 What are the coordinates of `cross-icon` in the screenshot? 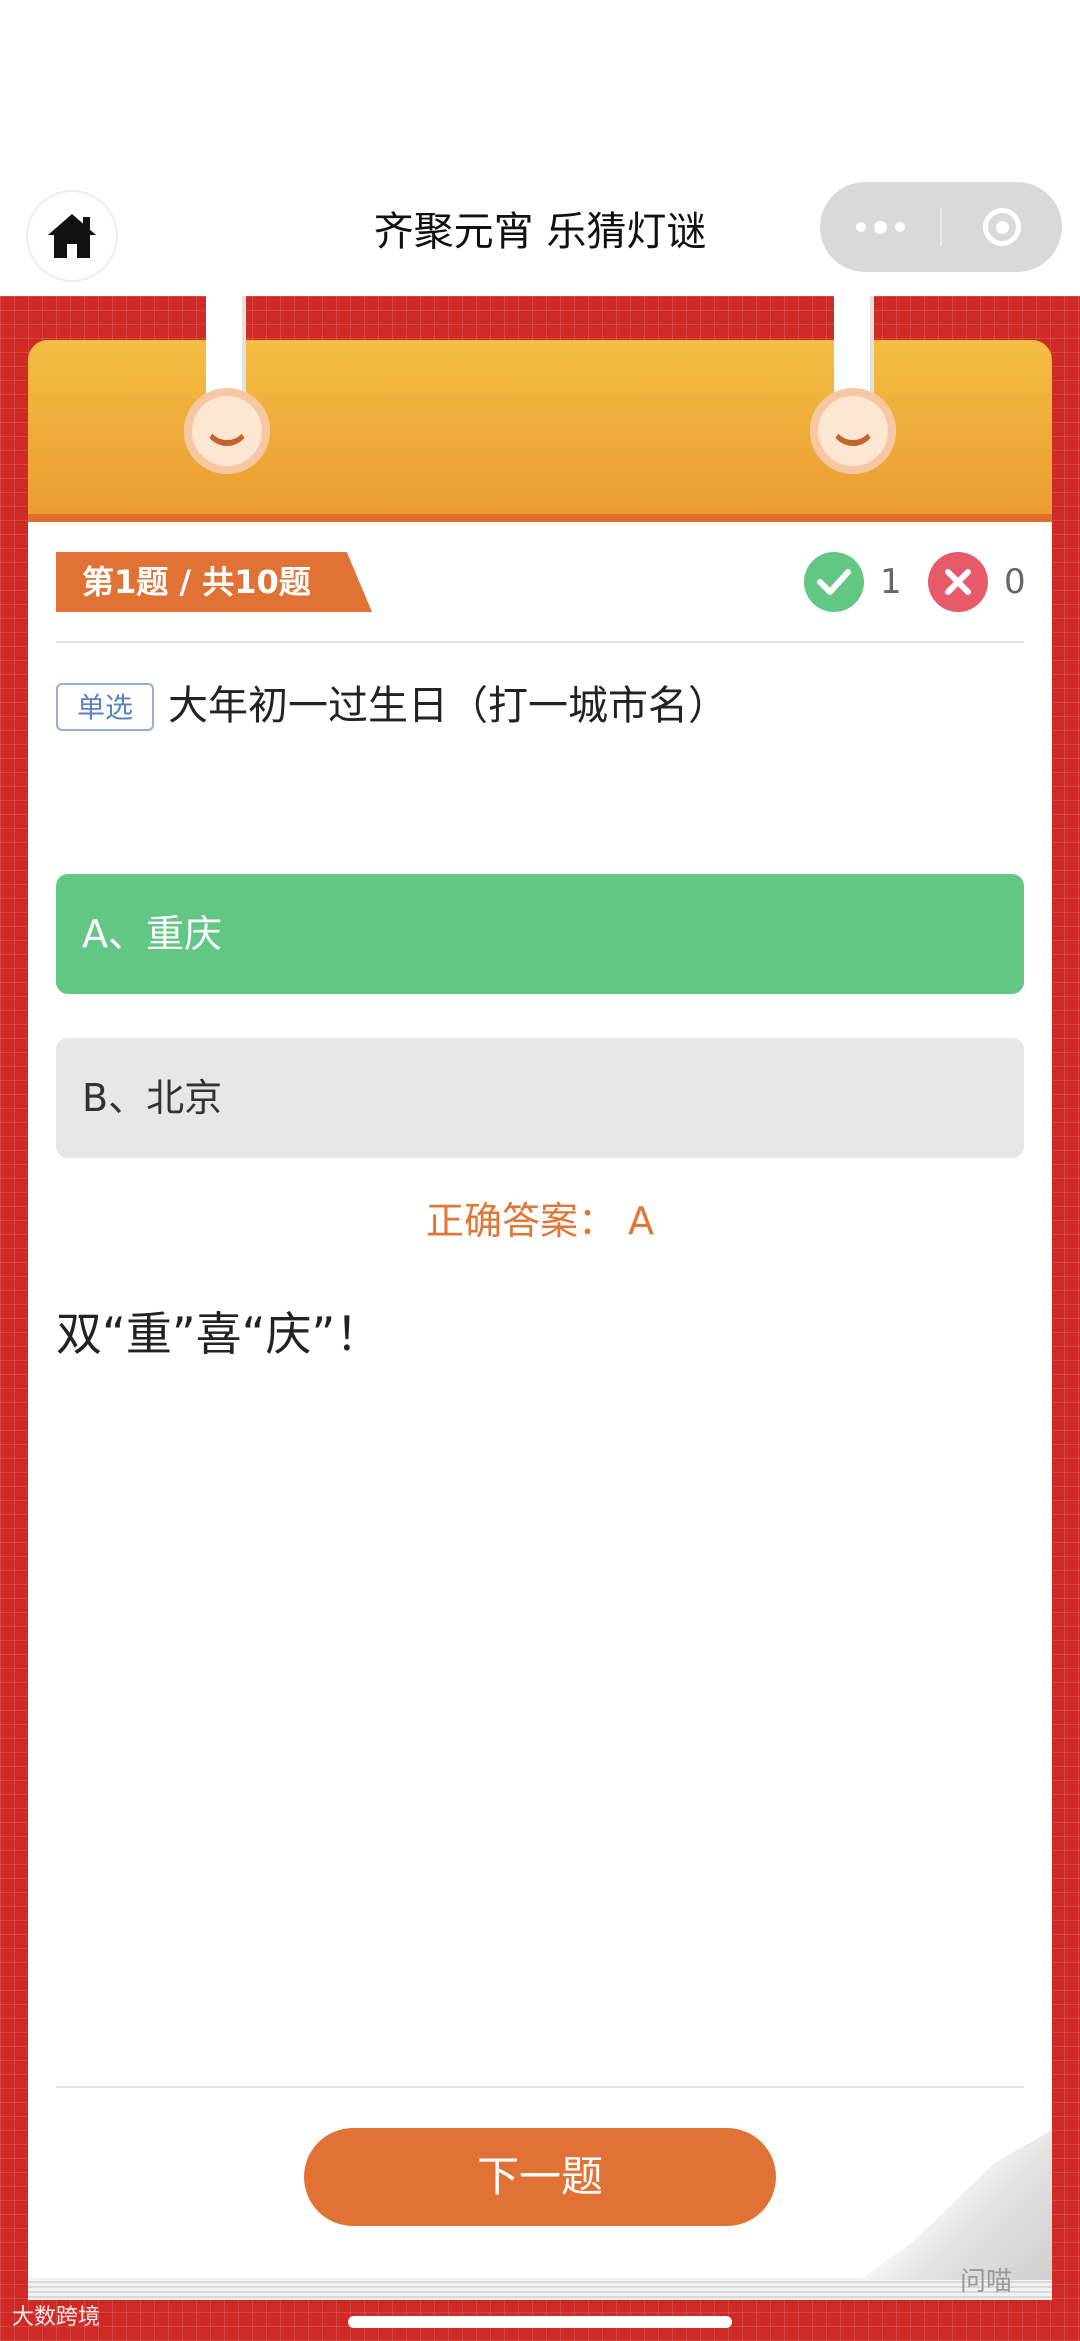 It's located at (958, 582).